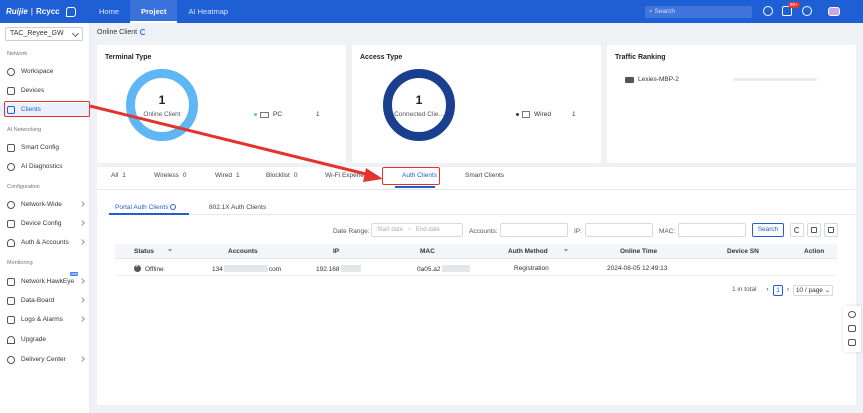  What do you see at coordinates (373, 175) in the screenshot?
I see `annotation-arrow-head` at bounding box center [373, 175].